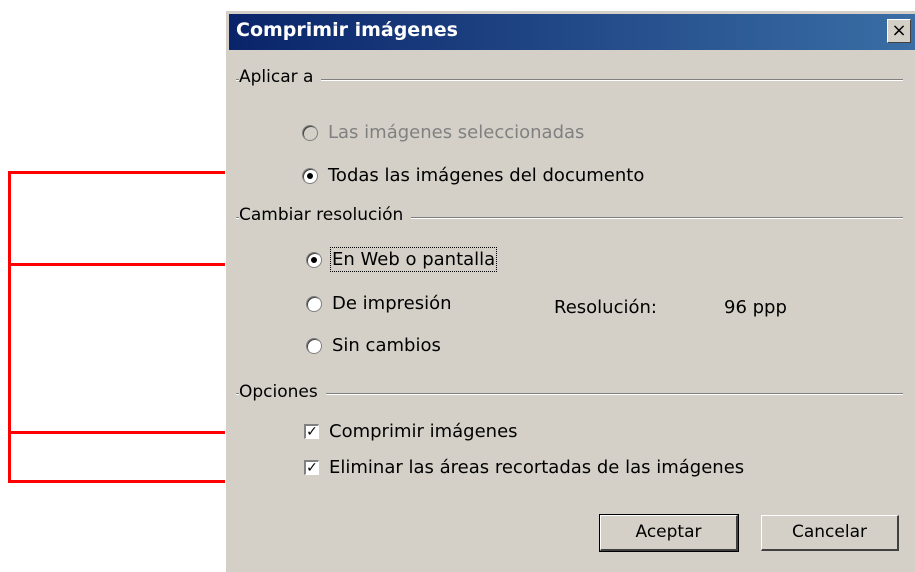  I want to click on checkbox-delete-cropped-box: ✓, so click(311, 467).